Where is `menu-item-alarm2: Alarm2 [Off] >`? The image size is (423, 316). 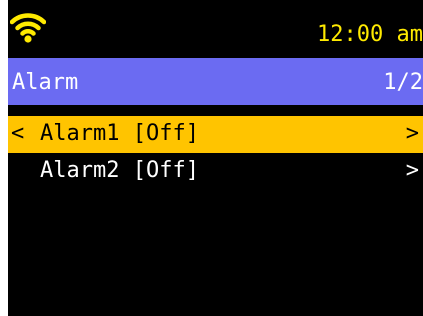
menu-item-alarm2: Alarm2 [Off] > is located at coordinates (215, 171).